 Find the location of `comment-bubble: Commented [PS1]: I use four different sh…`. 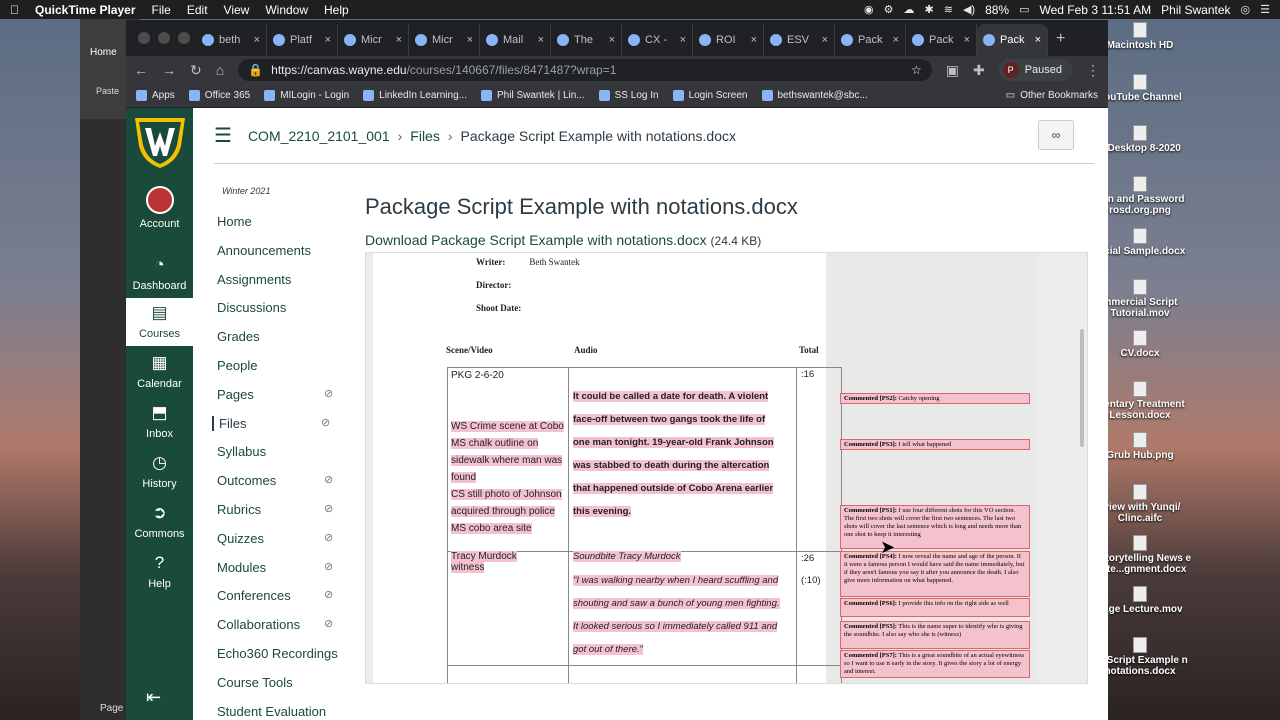

comment-bubble: Commented [PS1]: I use four different sh… is located at coordinates (935, 527).